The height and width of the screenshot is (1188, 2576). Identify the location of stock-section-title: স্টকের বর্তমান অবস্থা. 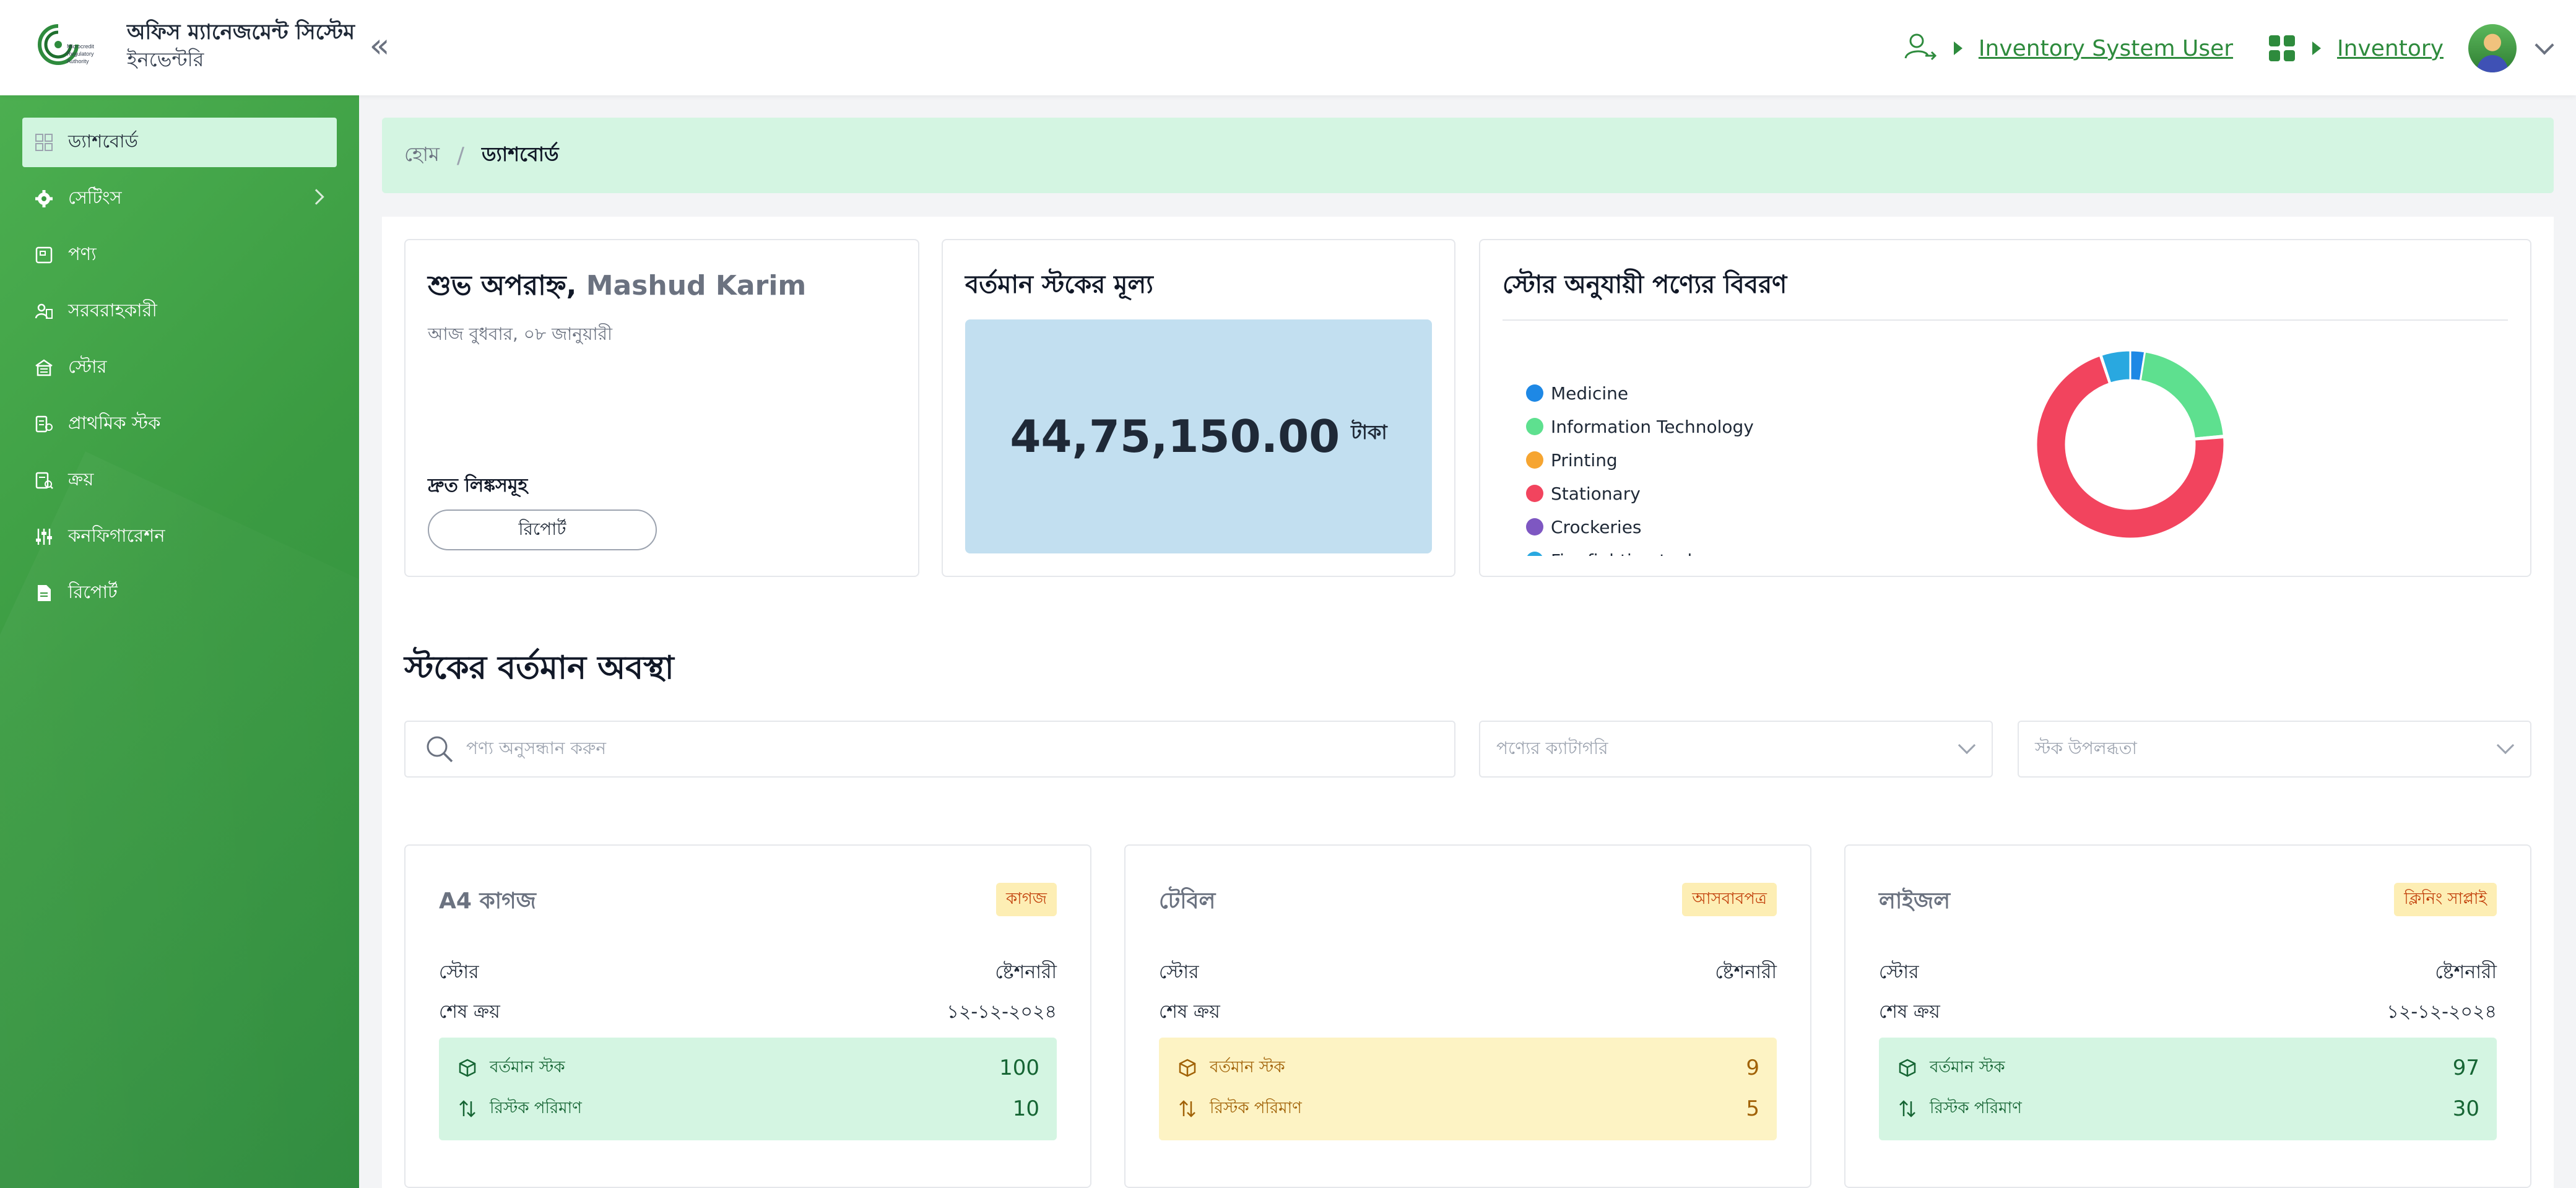
(539, 668).